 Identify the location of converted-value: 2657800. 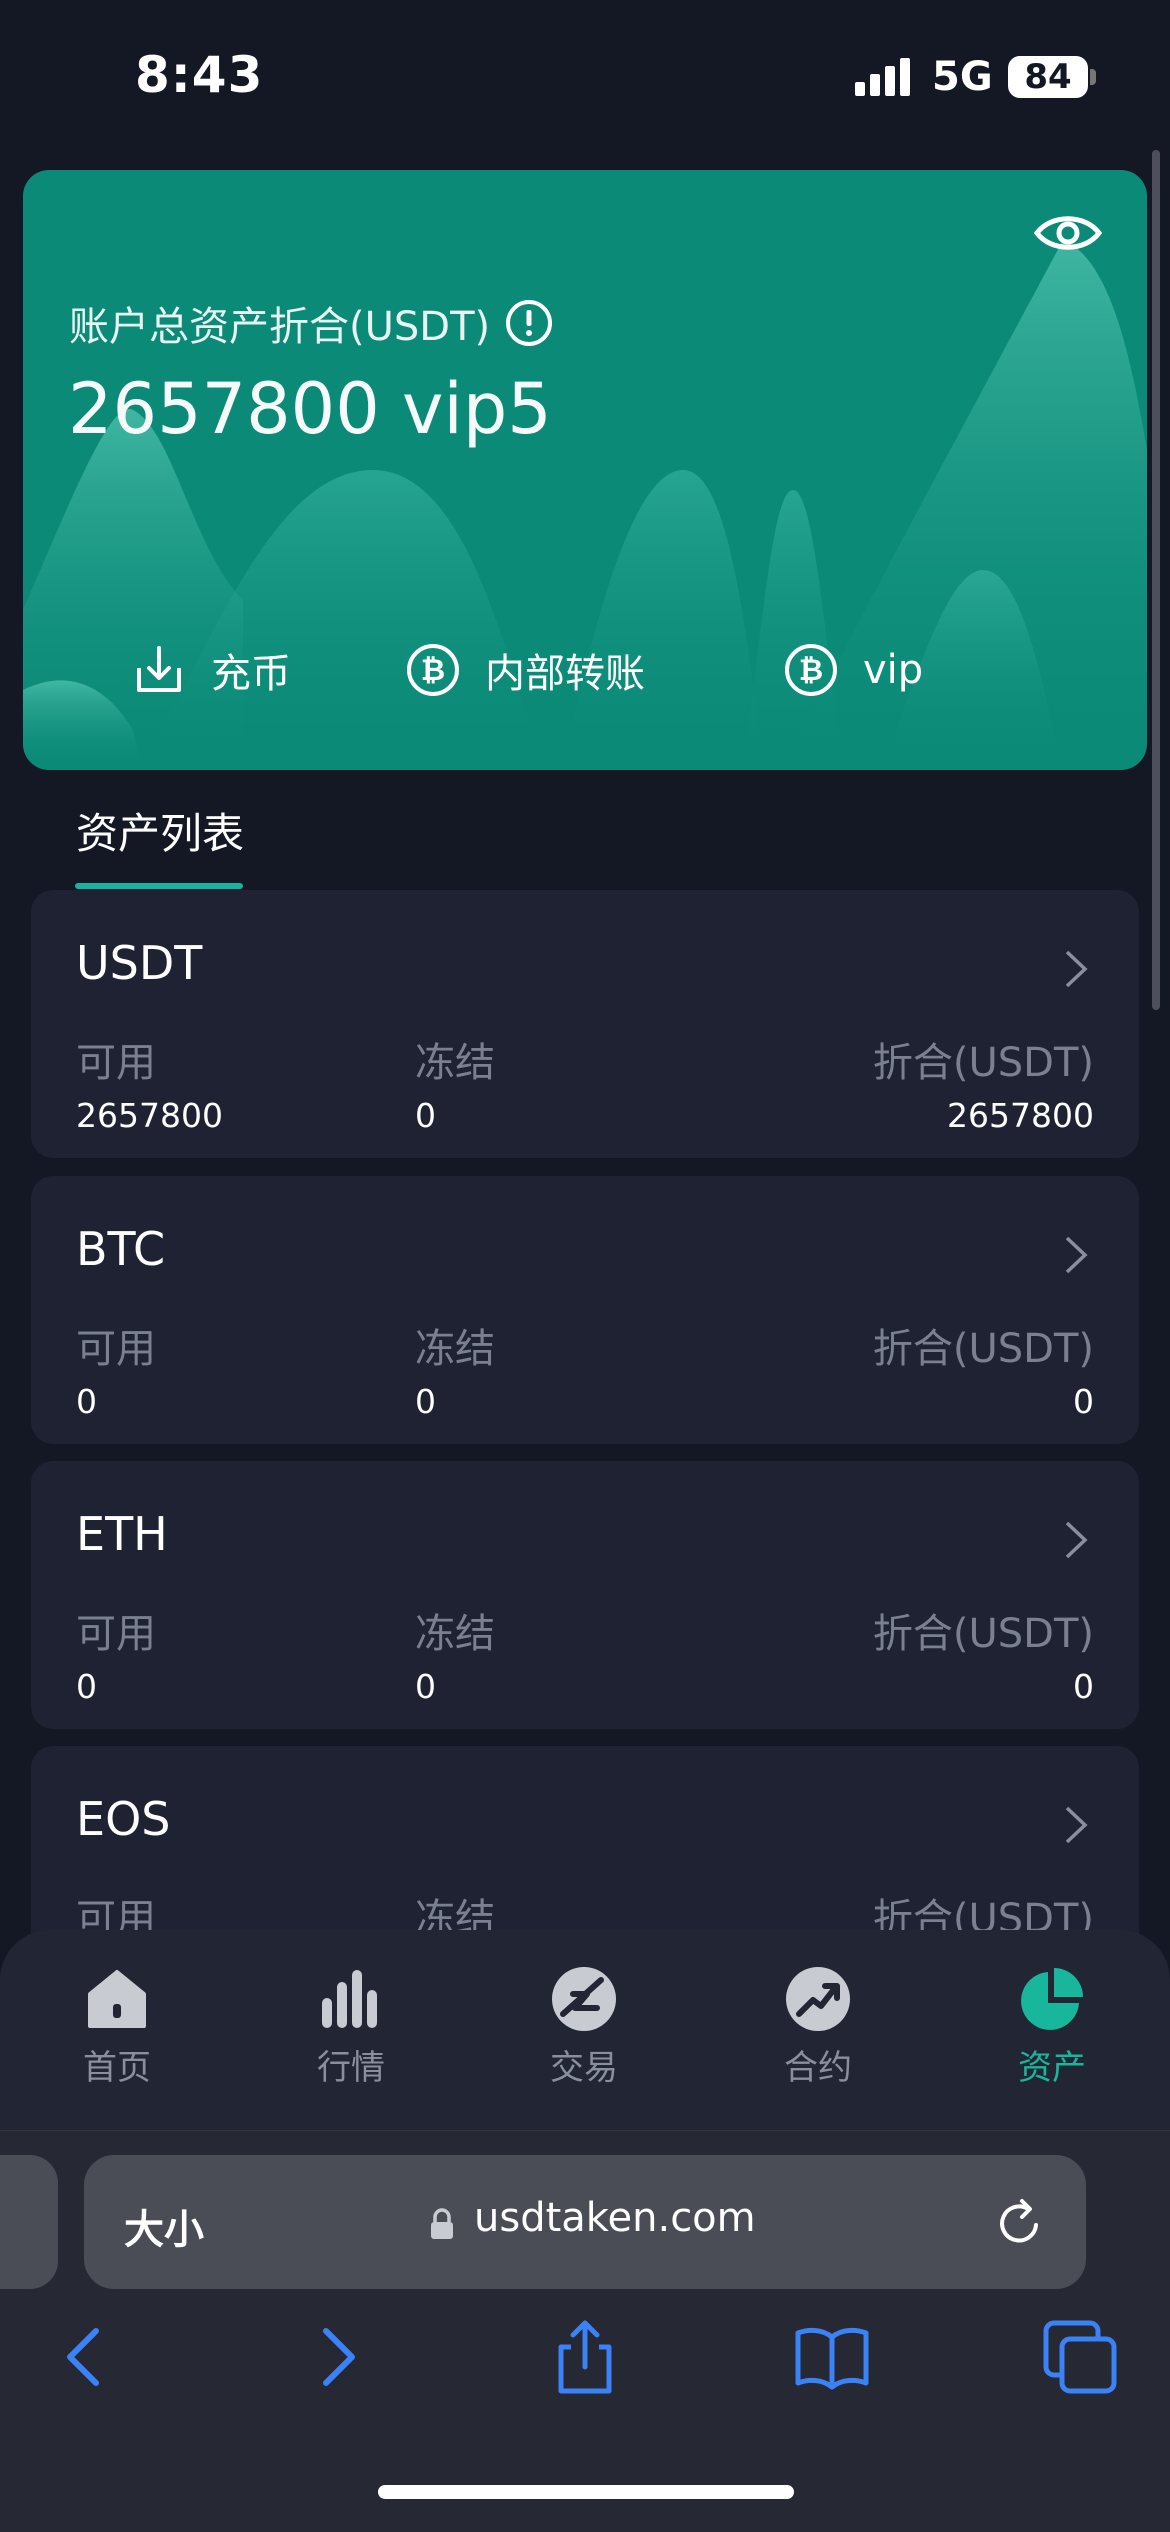
(1020, 1115).